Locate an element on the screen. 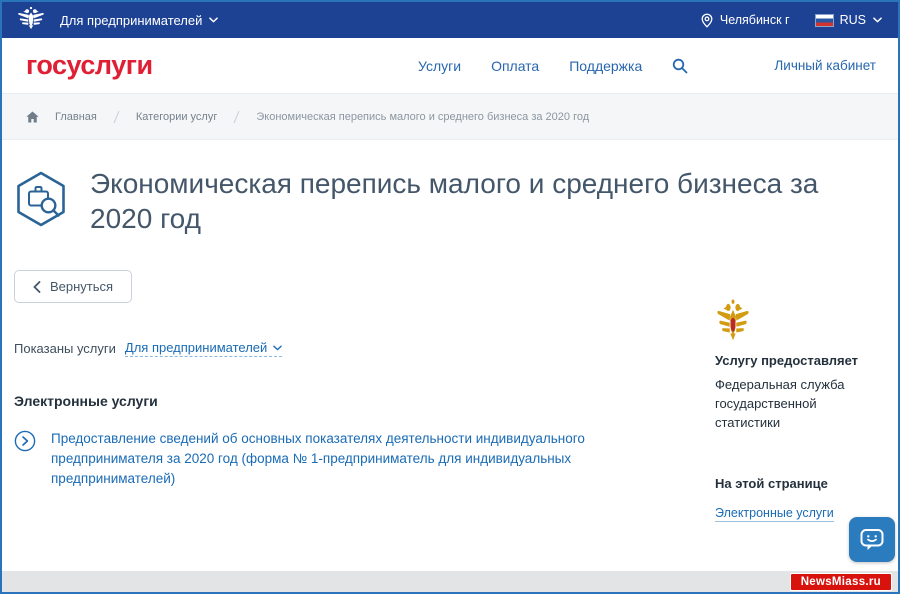 The height and width of the screenshot is (594, 900). home-icon is located at coordinates (32, 116).